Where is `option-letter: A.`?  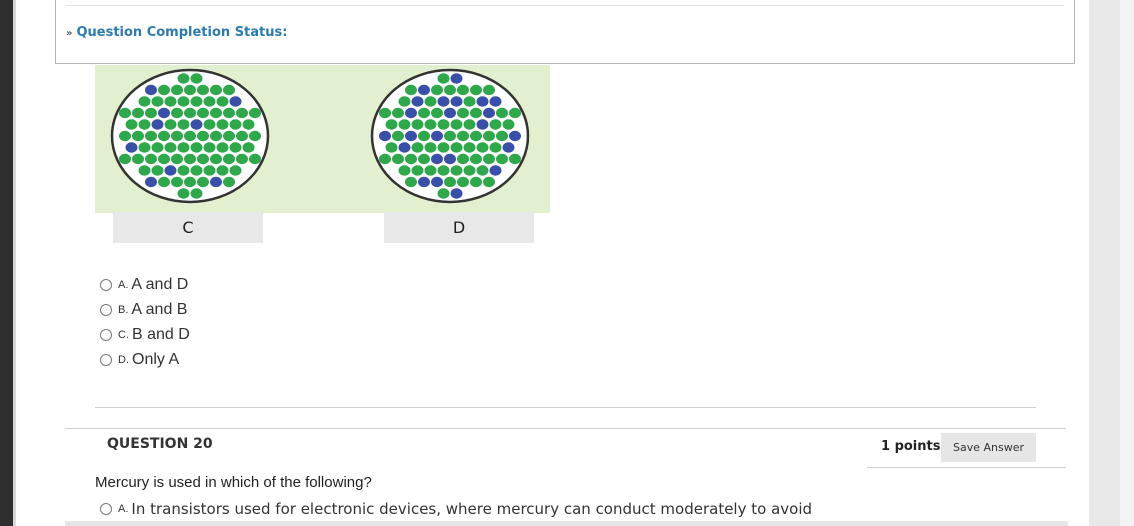 option-letter: A. is located at coordinates (123, 509).